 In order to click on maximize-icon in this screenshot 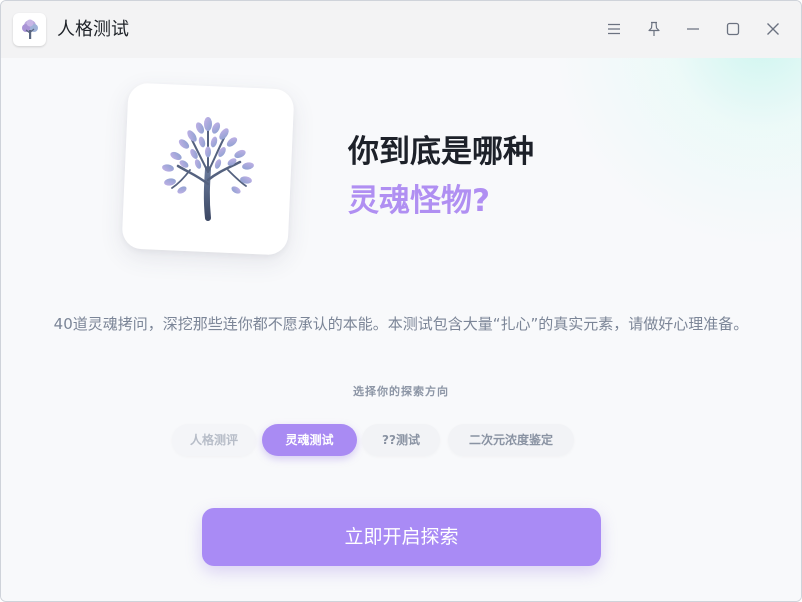, I will do `click(733, 29)`.